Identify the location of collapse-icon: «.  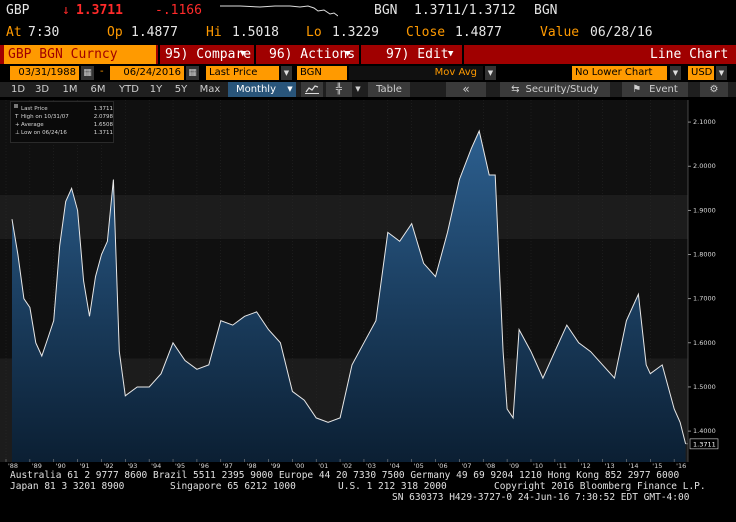
(466, 89).